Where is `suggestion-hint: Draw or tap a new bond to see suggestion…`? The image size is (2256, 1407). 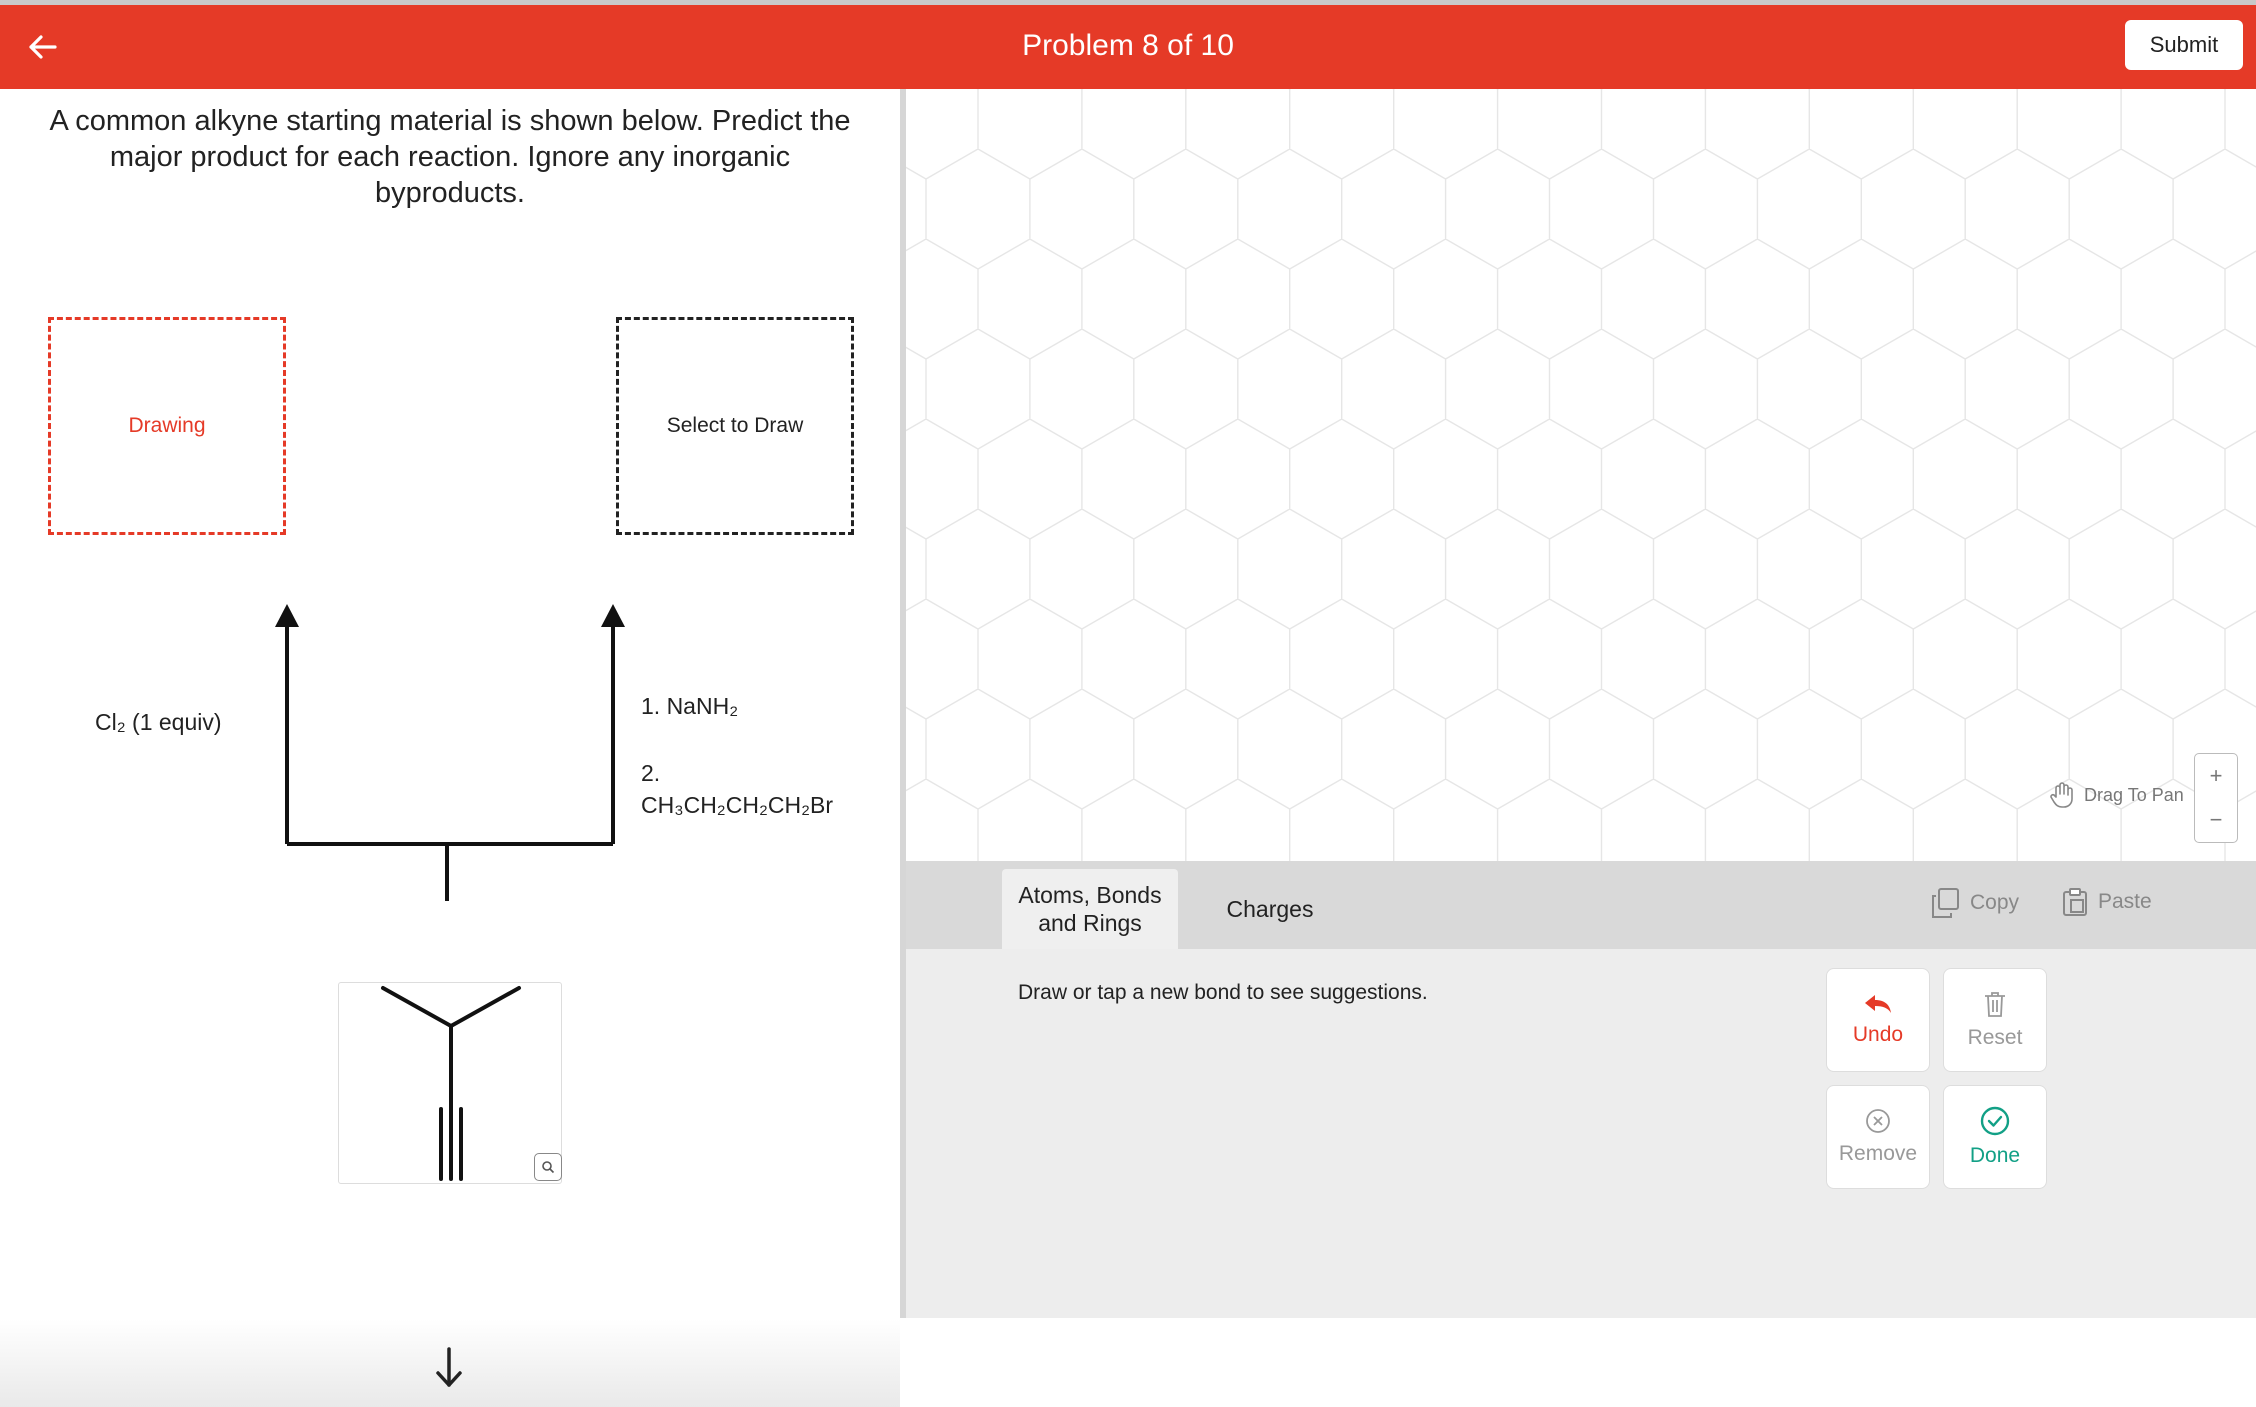
suggestion-hint: Draw or tap a new bond to see suggestion… is located at coordinates (1223, 992).